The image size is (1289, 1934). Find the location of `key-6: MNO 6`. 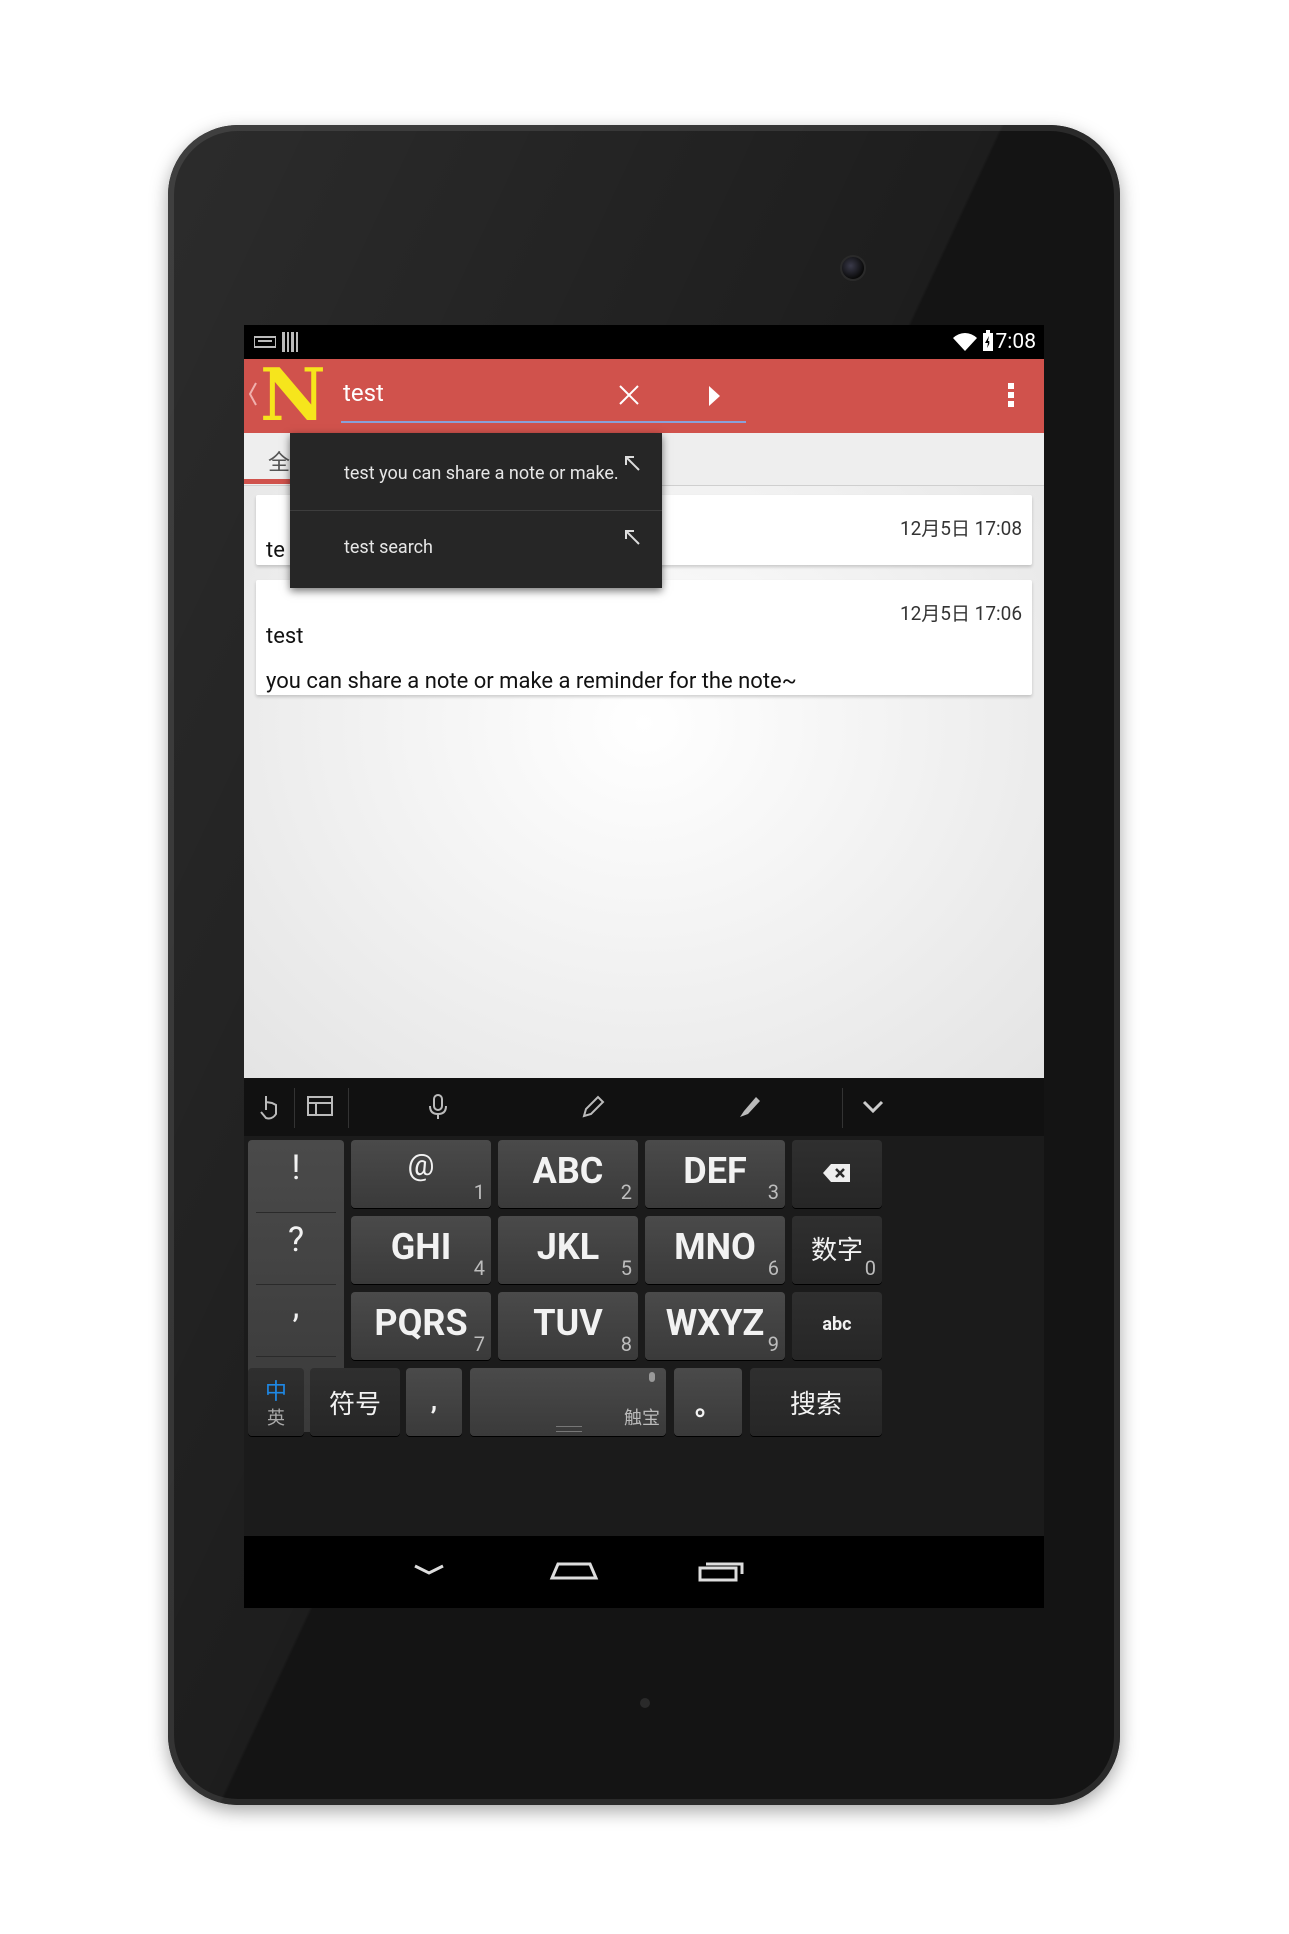

key-6: MNO 6 is located at coordinates (715, 1250).